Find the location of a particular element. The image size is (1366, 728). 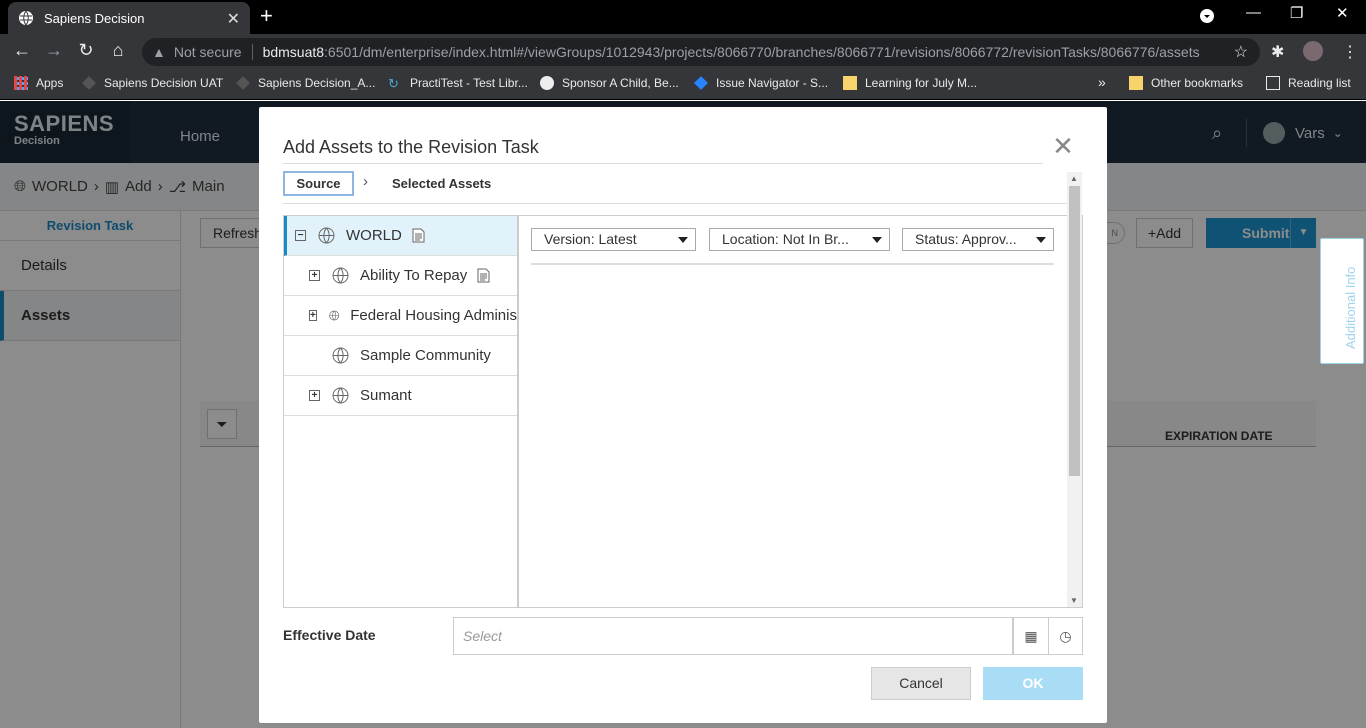

tree-node-sumant: + Sumant is located at coordinates (400, 396).